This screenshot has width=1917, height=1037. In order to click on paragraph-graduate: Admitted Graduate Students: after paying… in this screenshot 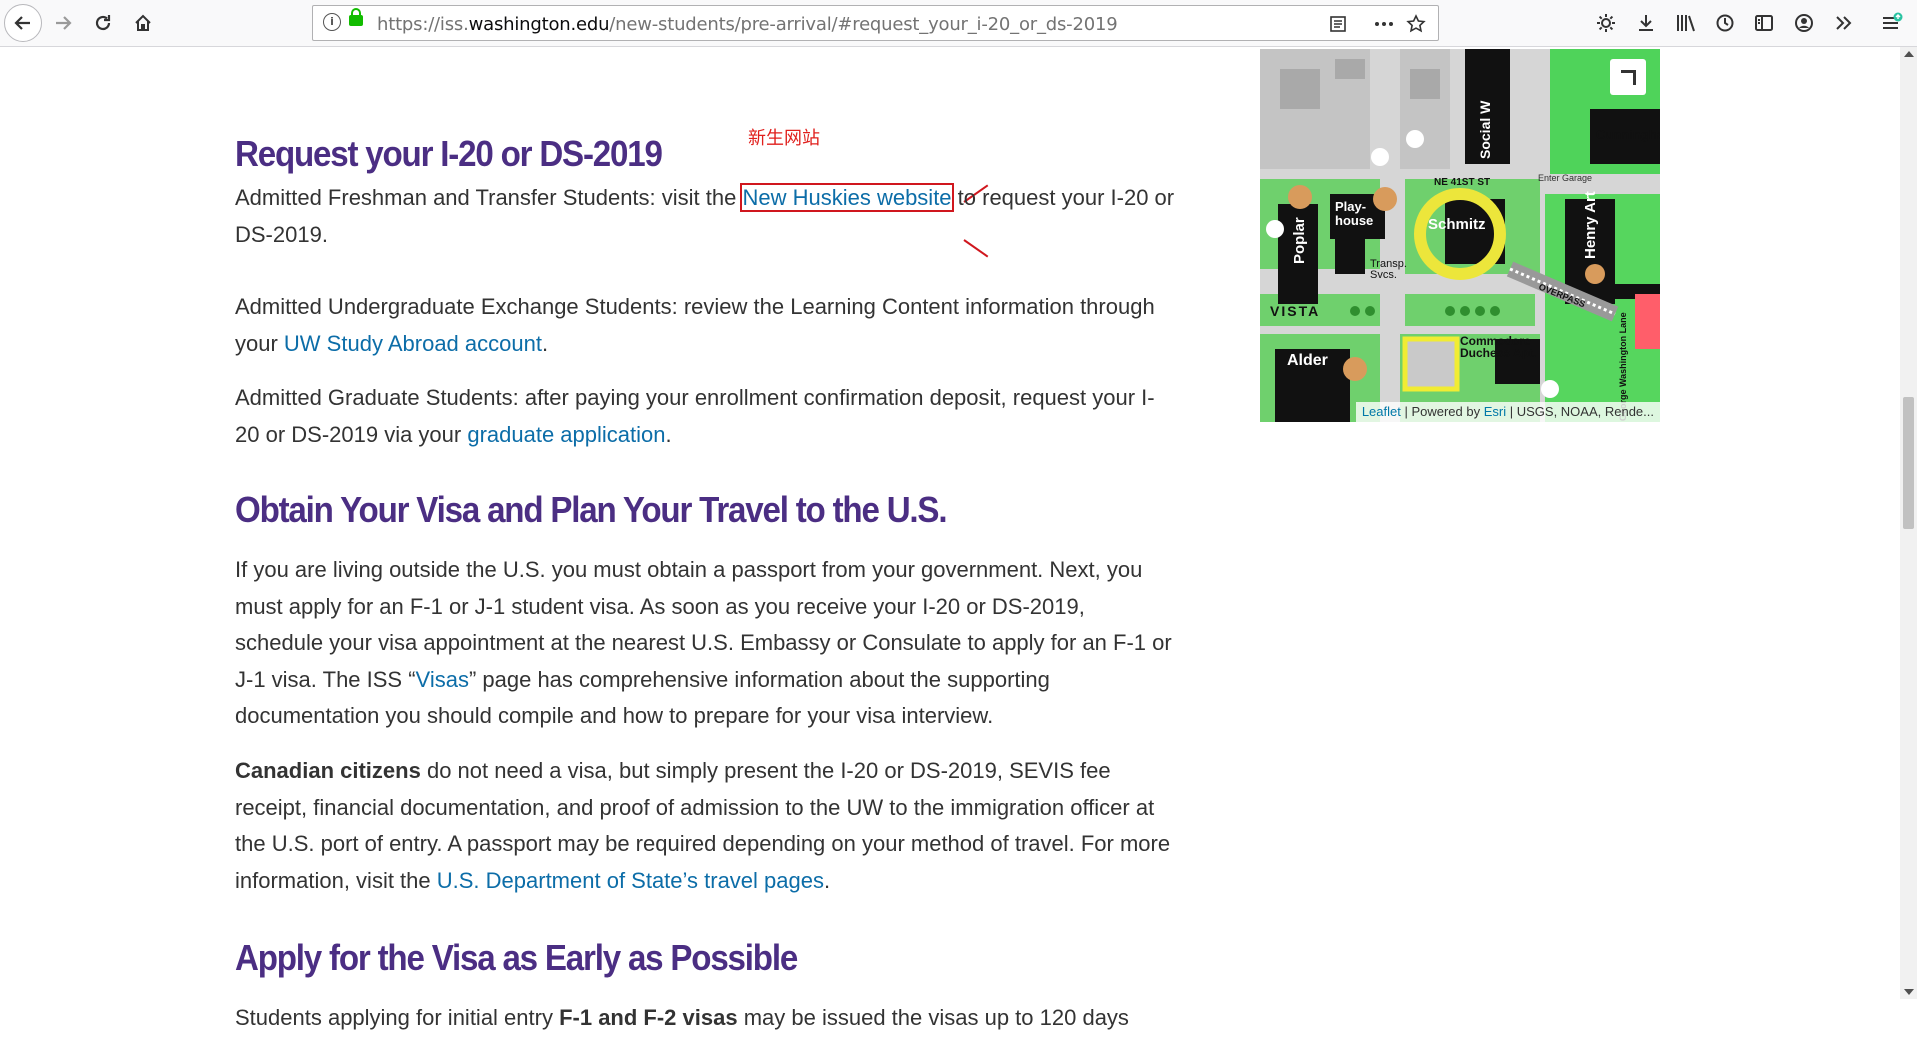, I will do `click(705, 416)`.